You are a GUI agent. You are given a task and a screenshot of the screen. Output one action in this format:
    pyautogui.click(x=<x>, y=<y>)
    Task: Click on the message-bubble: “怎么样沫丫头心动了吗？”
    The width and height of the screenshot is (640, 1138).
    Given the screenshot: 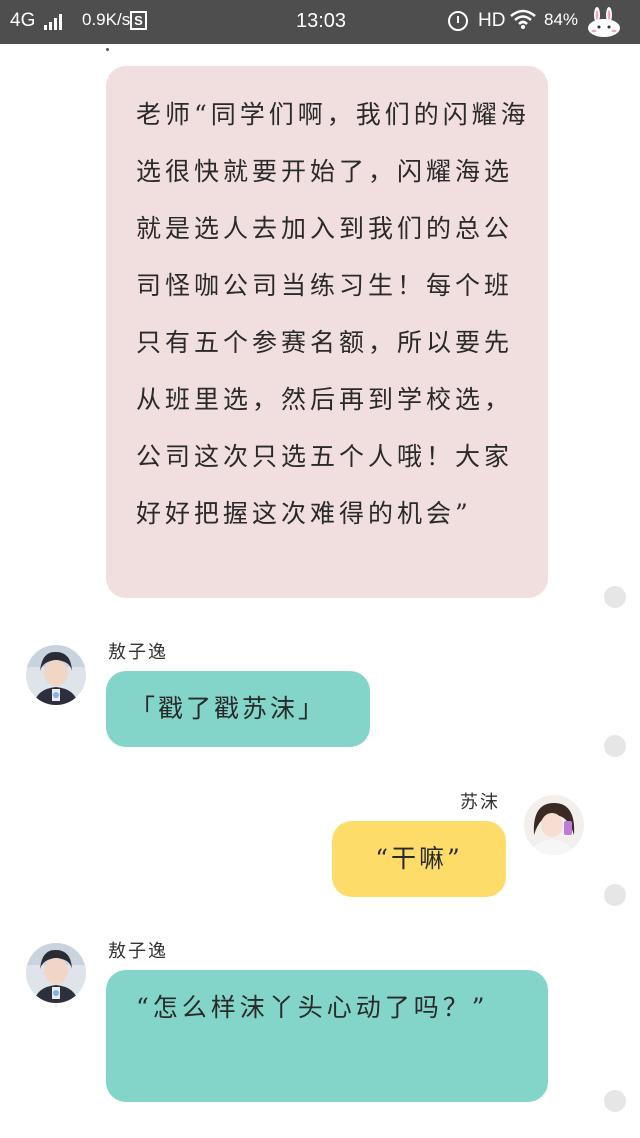 What is the action you would take?
    pyautogui.click(x=327, y=1036)
    